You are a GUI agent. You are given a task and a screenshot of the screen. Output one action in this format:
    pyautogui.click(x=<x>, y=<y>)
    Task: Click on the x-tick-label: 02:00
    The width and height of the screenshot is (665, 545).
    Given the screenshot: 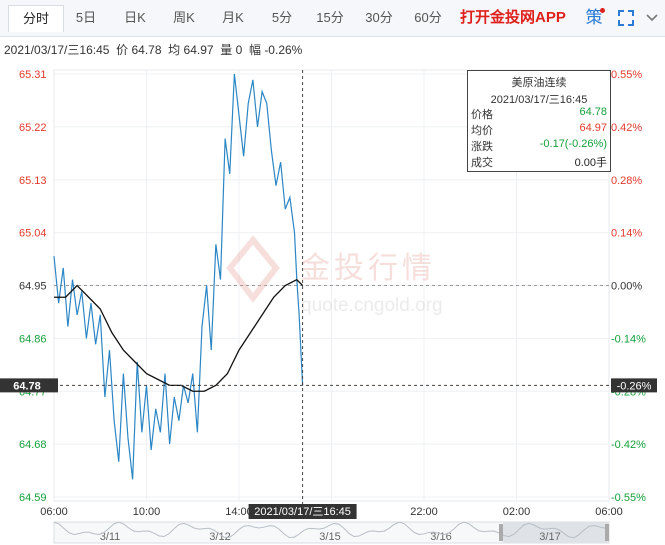 What is the action you would take?
    pyautogui.click(x=517, y=512)
    